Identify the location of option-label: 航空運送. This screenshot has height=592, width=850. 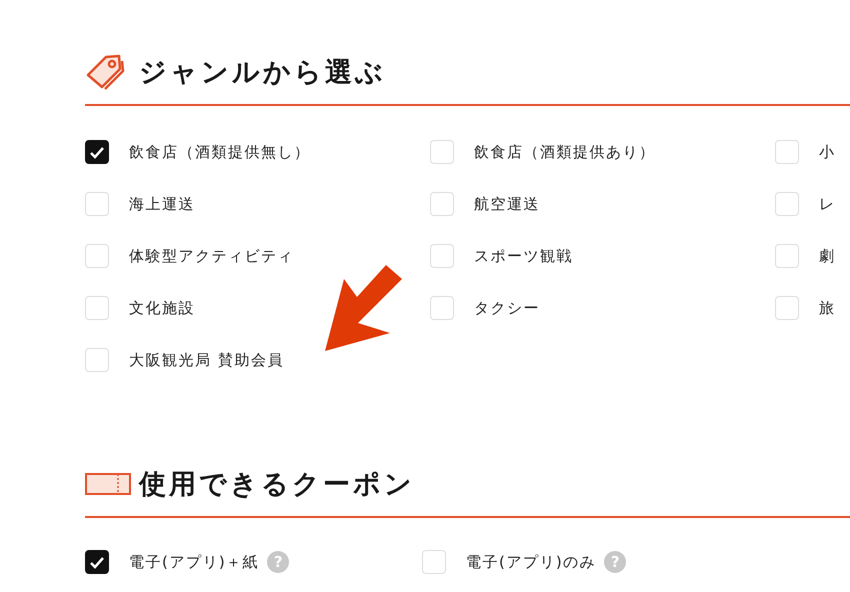
(507, 204).